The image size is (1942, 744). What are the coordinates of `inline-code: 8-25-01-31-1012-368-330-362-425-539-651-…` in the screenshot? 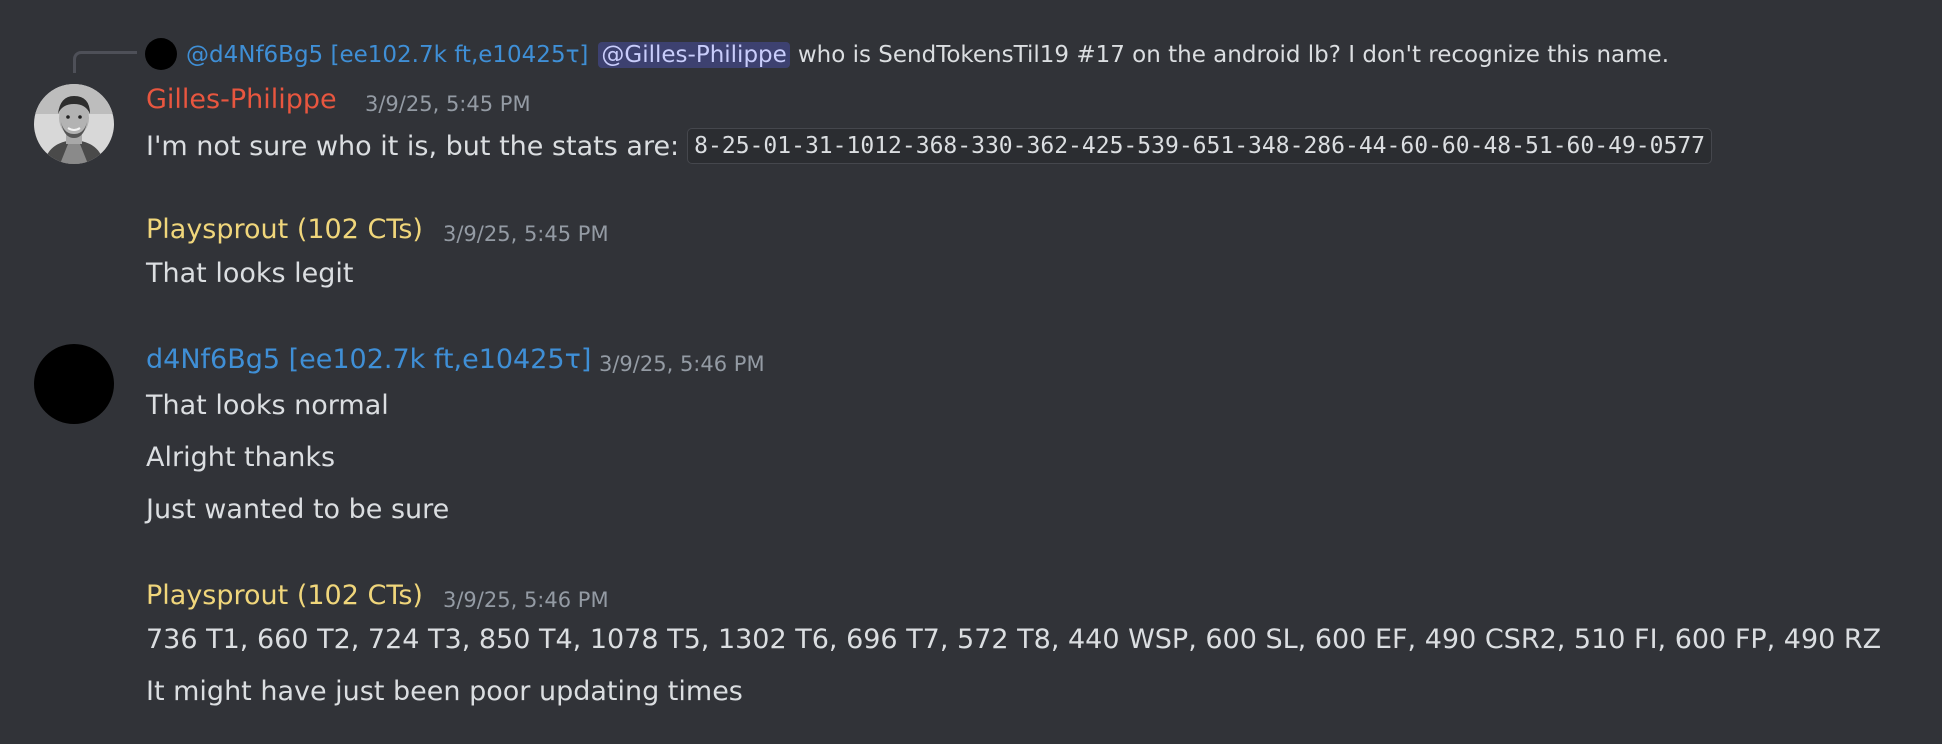 It's located at (1200, 146).